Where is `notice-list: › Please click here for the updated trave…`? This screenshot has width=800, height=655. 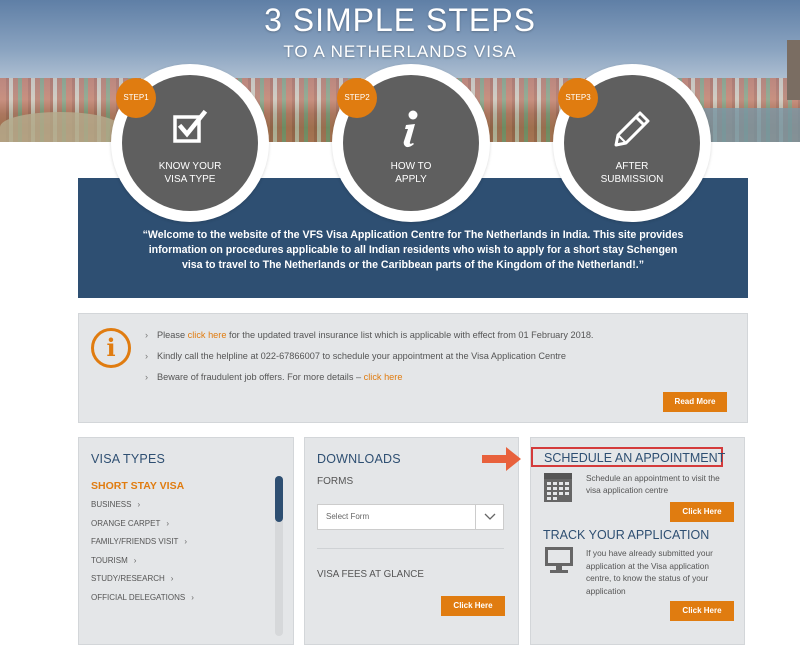
notice-list: › Please click here for the updated trave… is located at coordinates (369, 359).